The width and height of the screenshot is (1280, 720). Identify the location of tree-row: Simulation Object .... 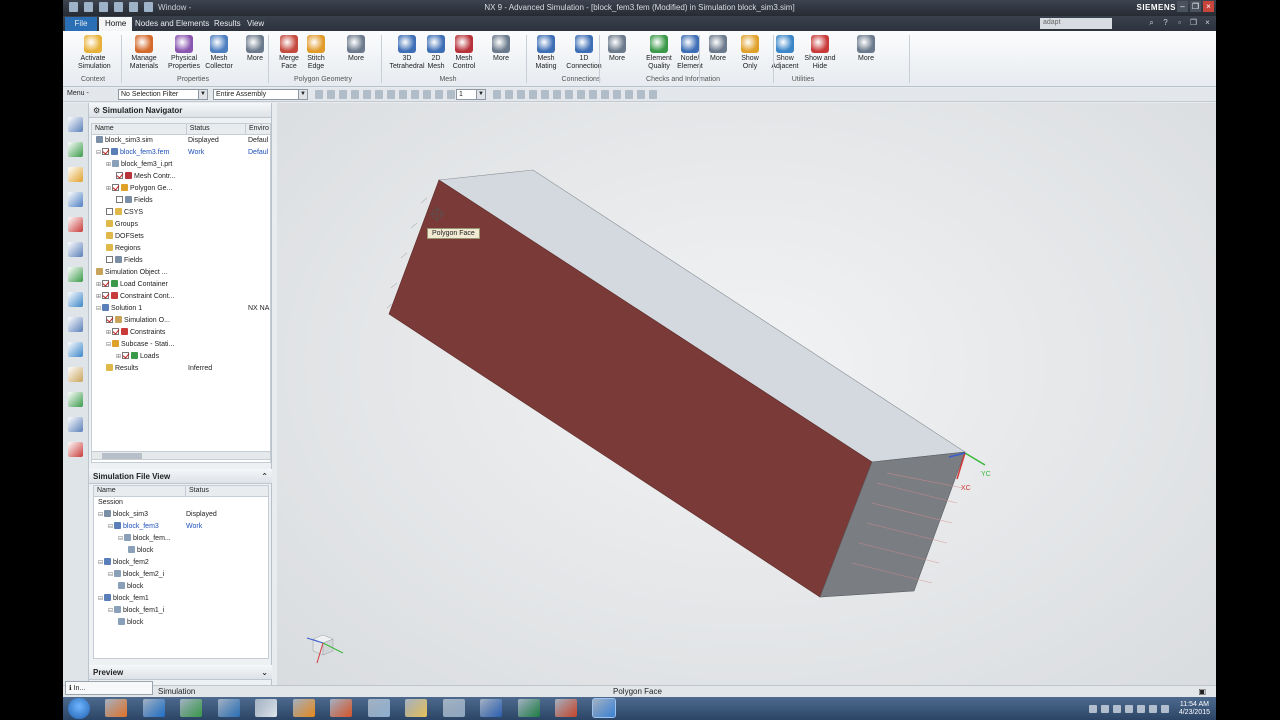
(181, 273).